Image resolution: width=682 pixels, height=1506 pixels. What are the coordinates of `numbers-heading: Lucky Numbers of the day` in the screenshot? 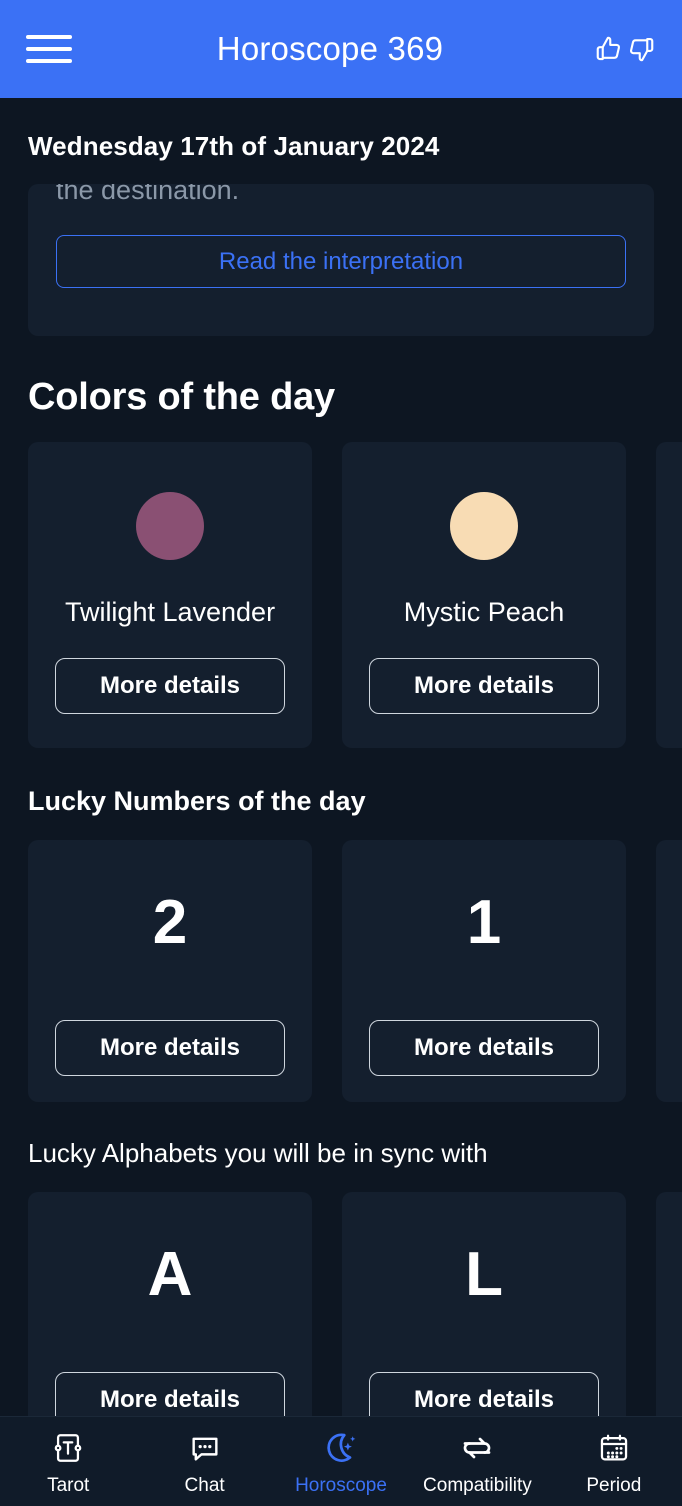 It's located at (197, 801).